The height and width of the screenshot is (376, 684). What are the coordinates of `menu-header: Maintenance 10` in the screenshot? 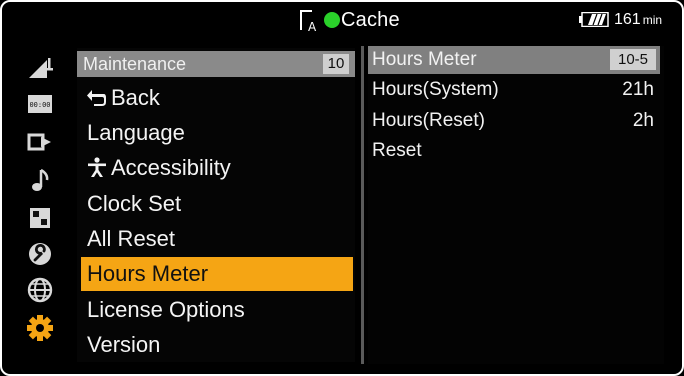 It's located at (216, 64).